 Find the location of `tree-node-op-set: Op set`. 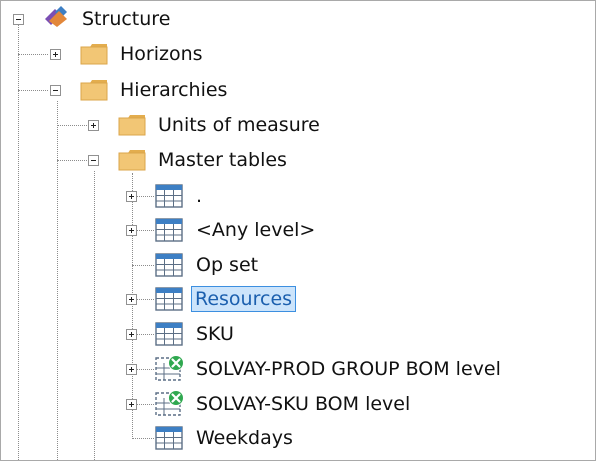

tree-node-op-set: Op set is located at coordinates (227, 265).